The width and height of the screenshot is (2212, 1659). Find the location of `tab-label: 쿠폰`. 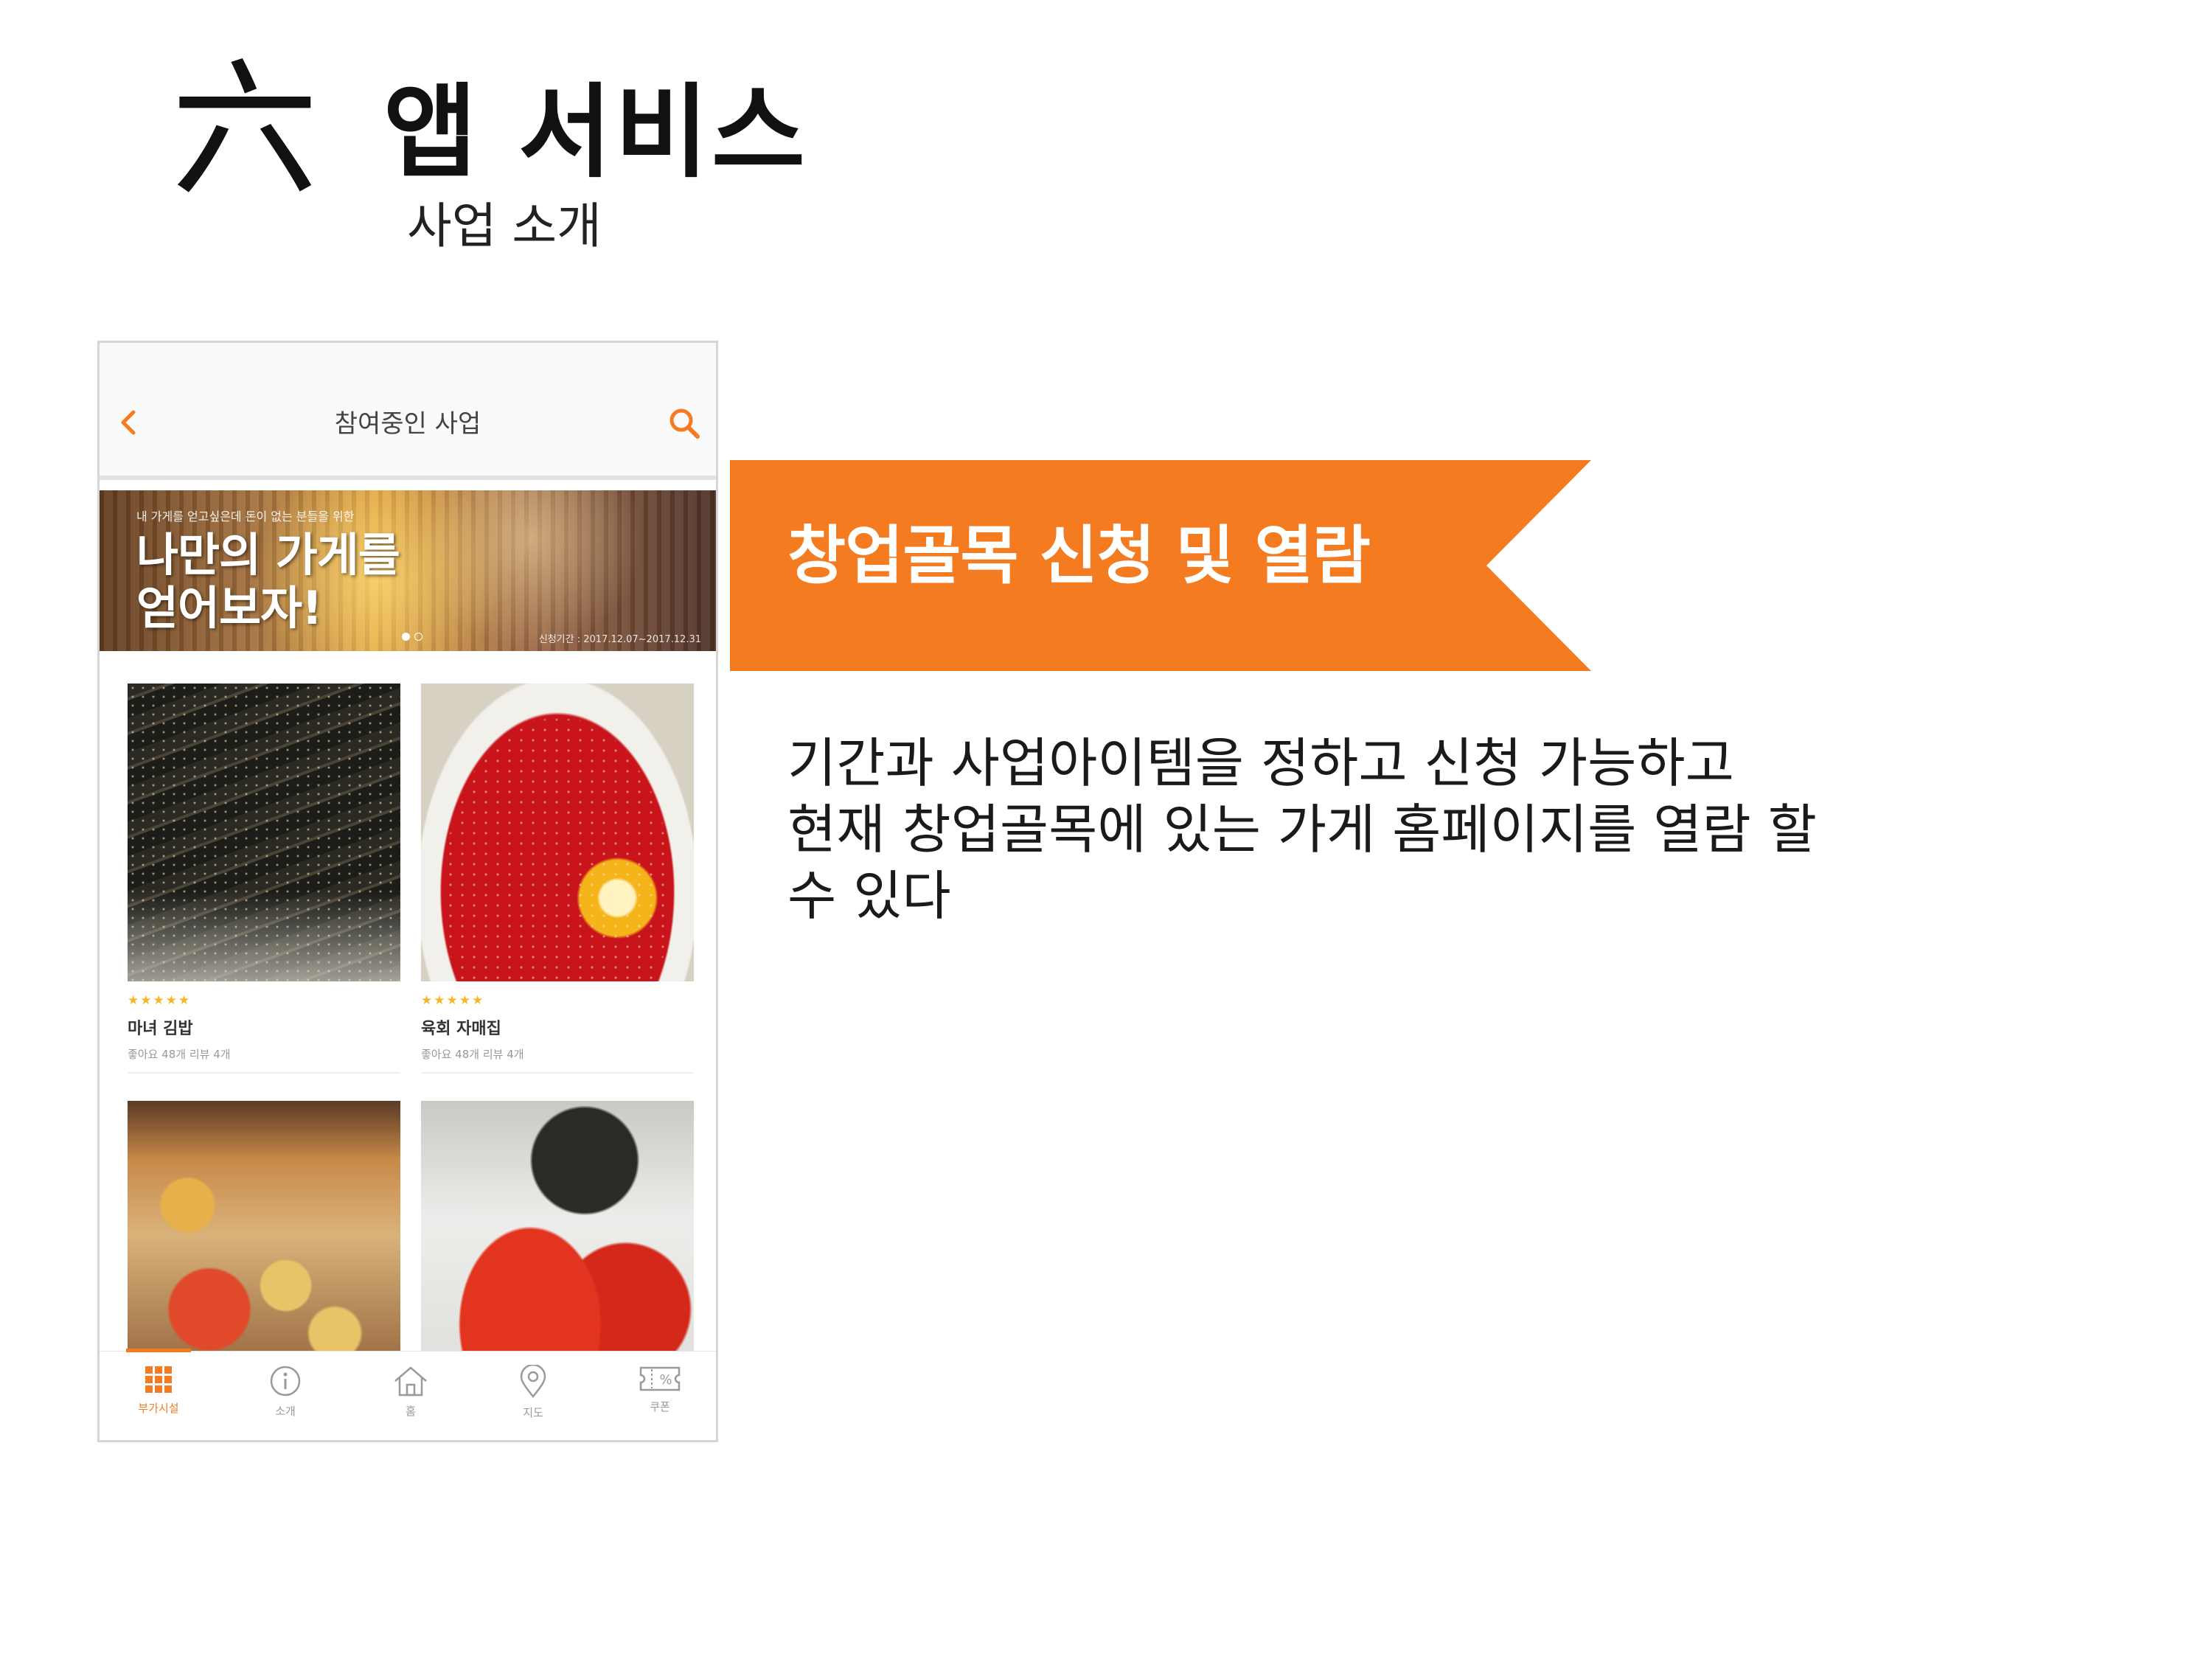

tab-label: 쿠폰 is located at coordinates (660, 1406).